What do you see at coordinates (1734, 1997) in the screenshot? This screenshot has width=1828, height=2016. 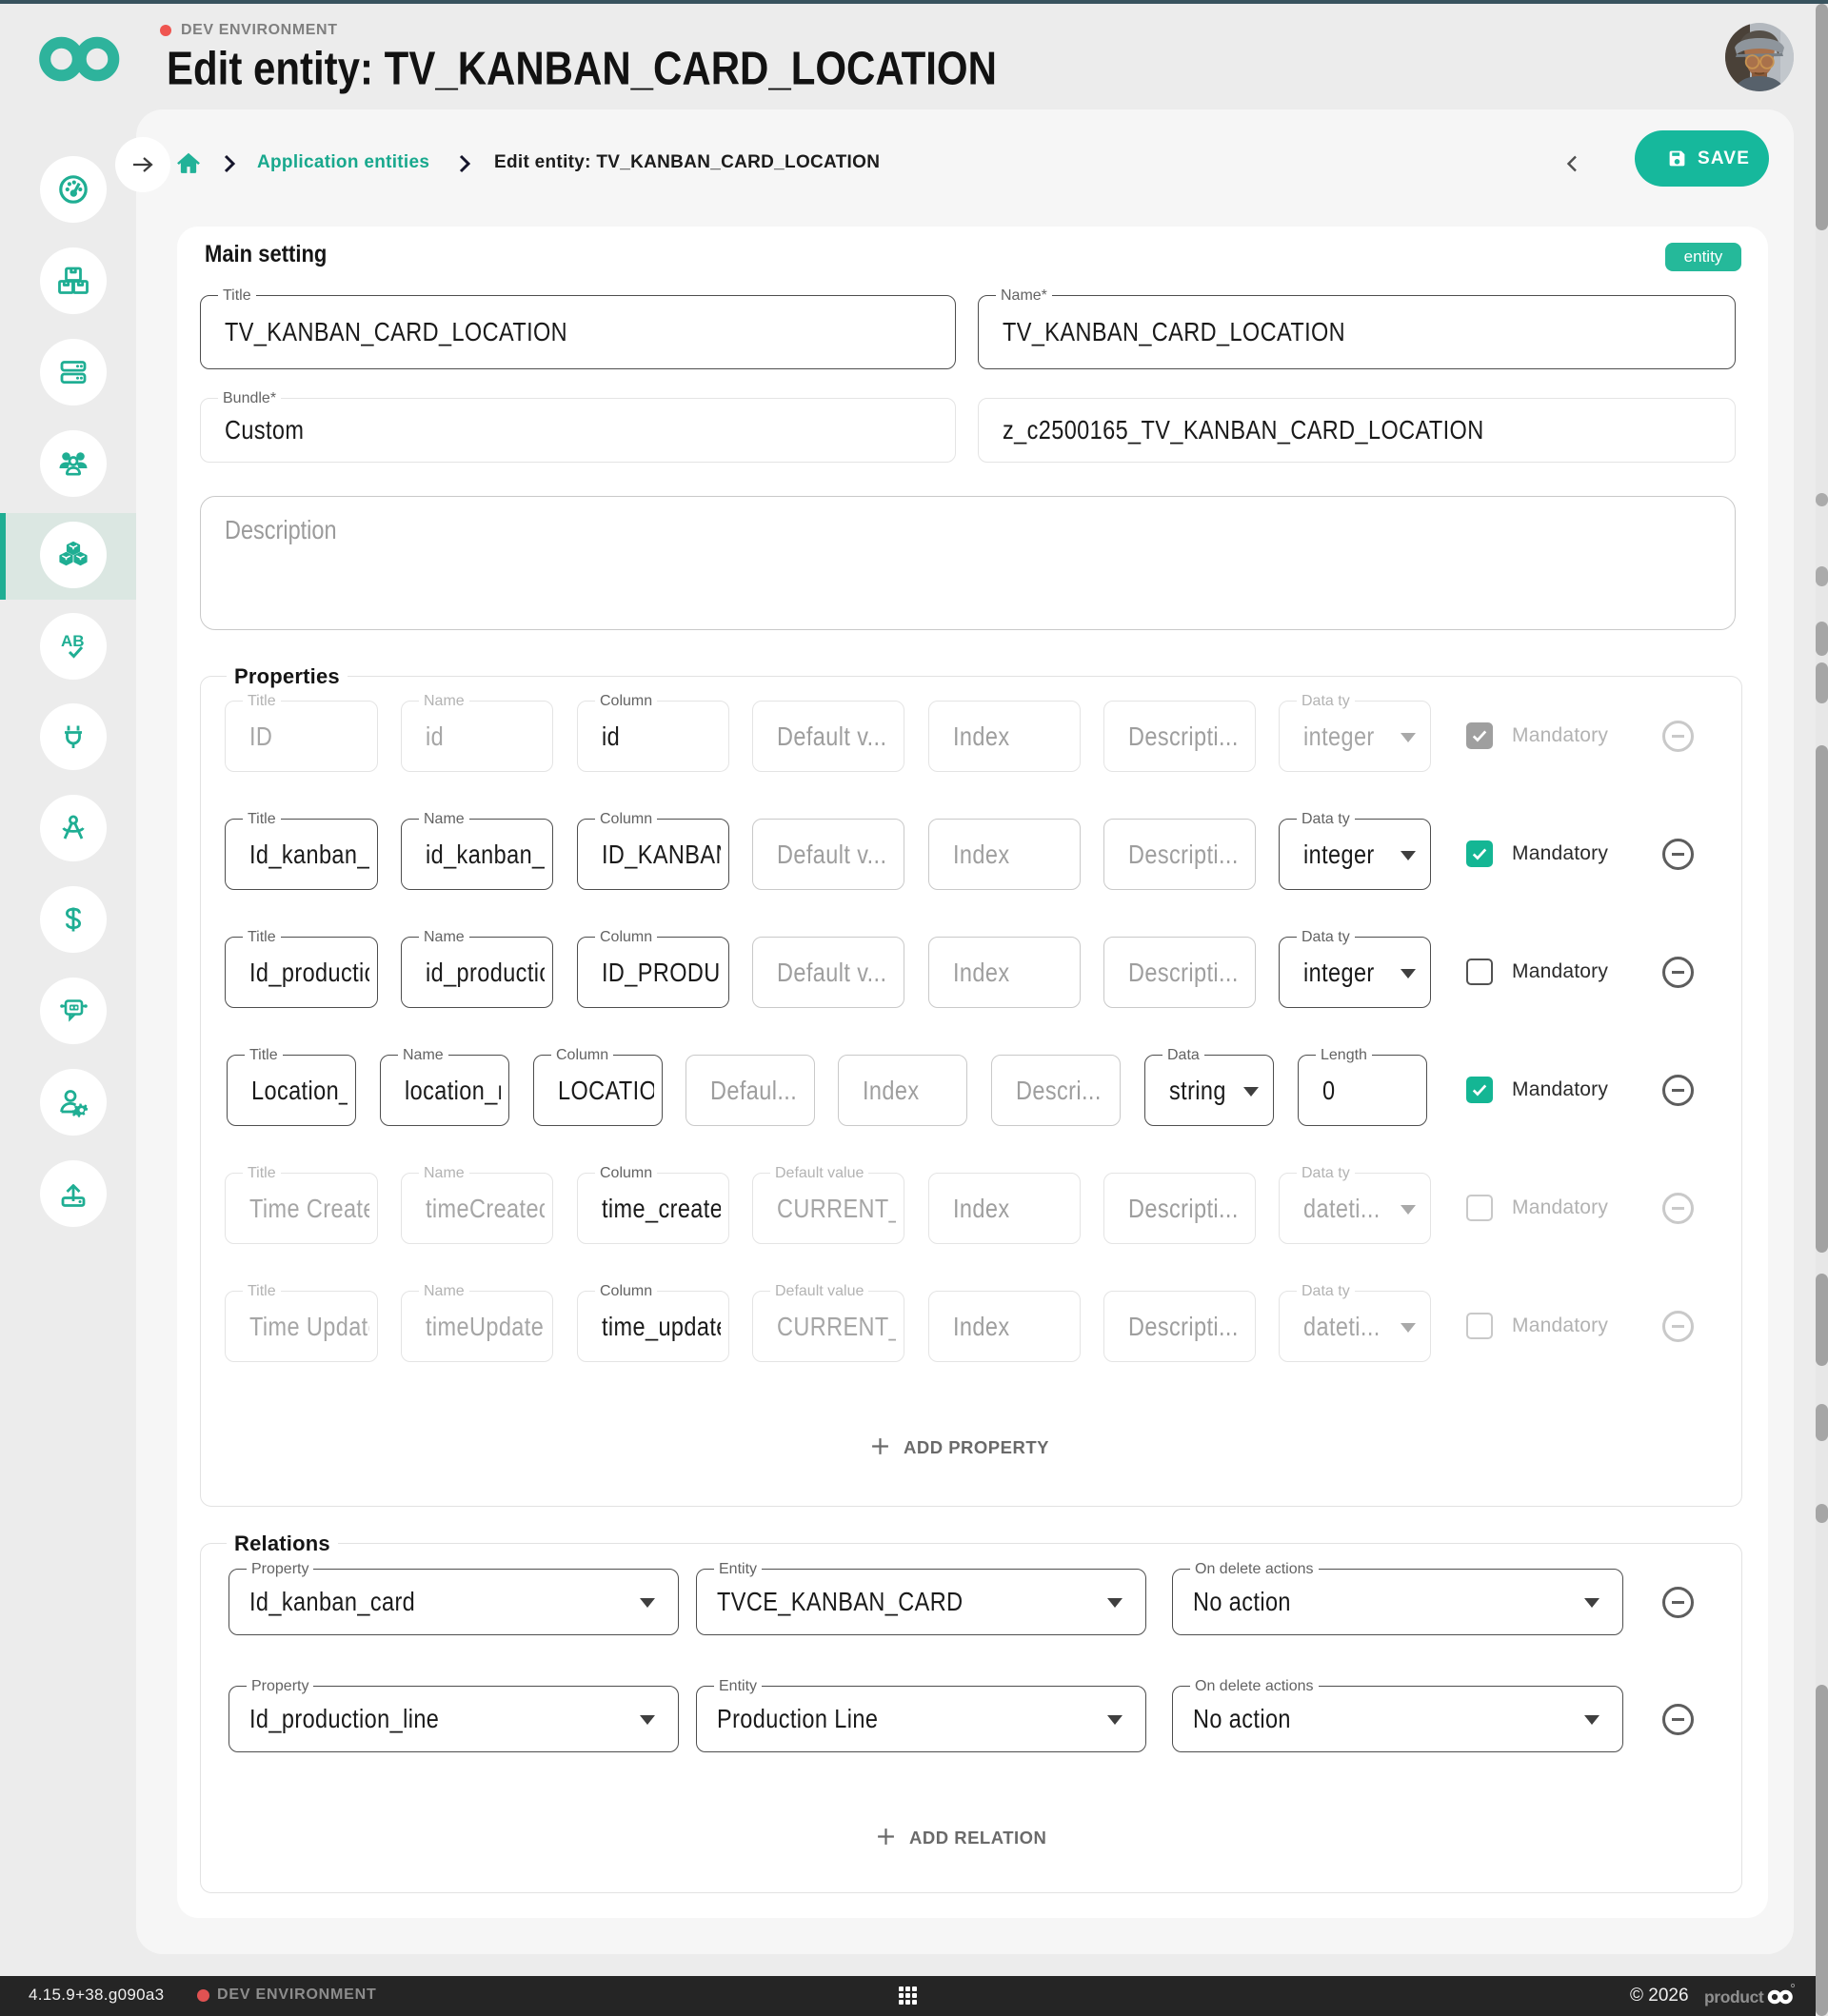 I see `svg-text: product` at bounding box center [1734, 1997].